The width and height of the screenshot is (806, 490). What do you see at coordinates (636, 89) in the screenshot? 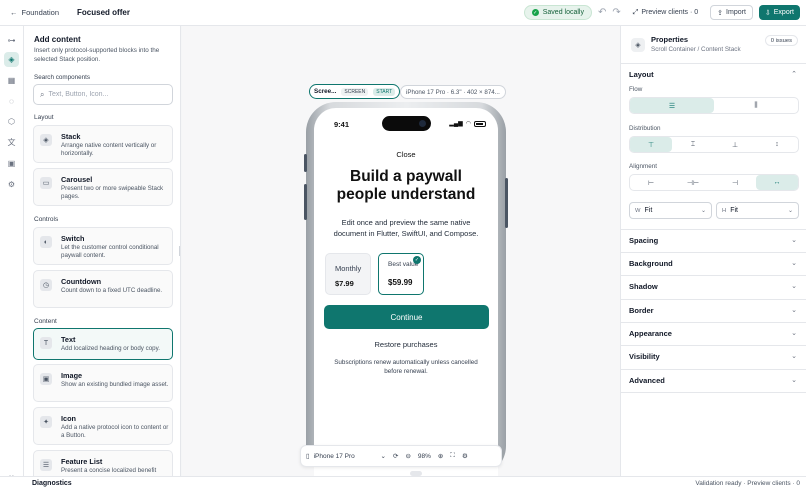
I see `flow-label: Flow` at bounding box center [636, 89].